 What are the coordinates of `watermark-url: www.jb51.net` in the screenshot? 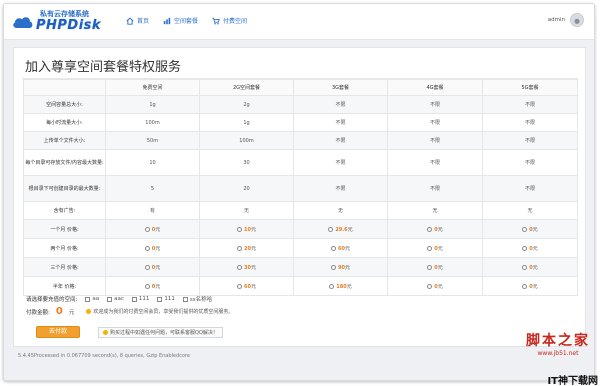 It's located at (558, 353).